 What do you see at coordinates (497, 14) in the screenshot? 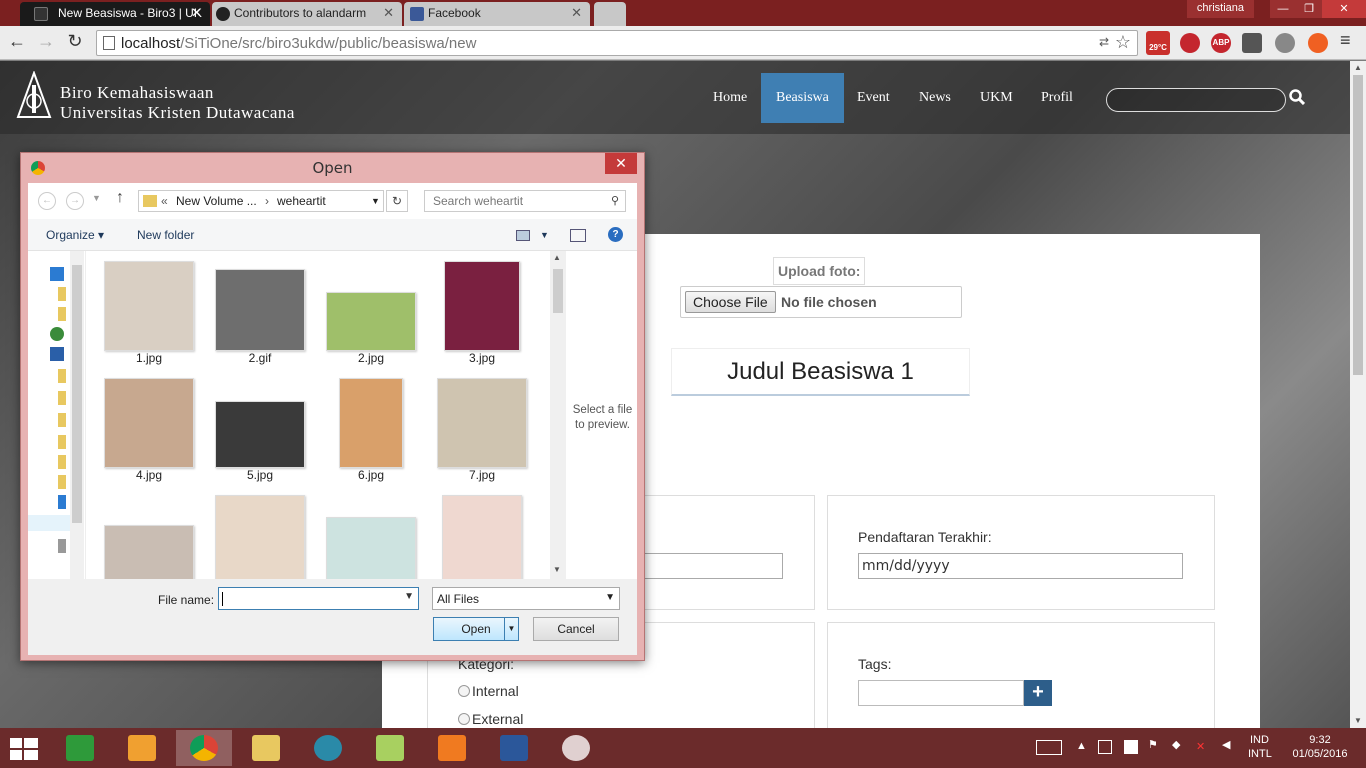
I see `tab-facebook: Facebook ✕` at bounding box center [497, 14].